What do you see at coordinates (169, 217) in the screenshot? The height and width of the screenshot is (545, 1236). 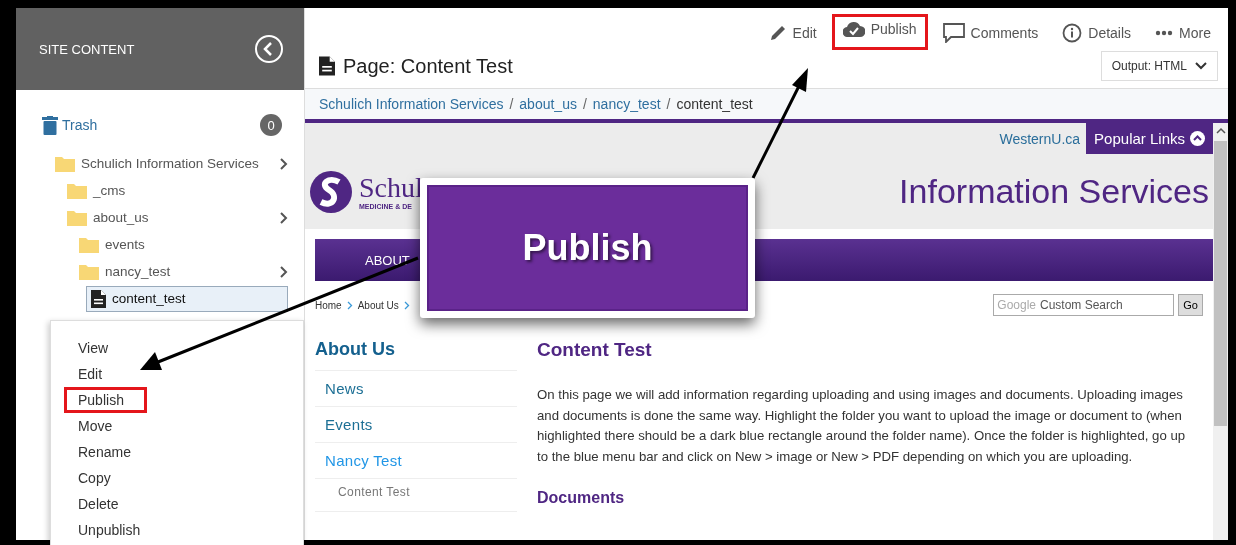 I see `tree-item: about_us` at bounding box center [169, 217].